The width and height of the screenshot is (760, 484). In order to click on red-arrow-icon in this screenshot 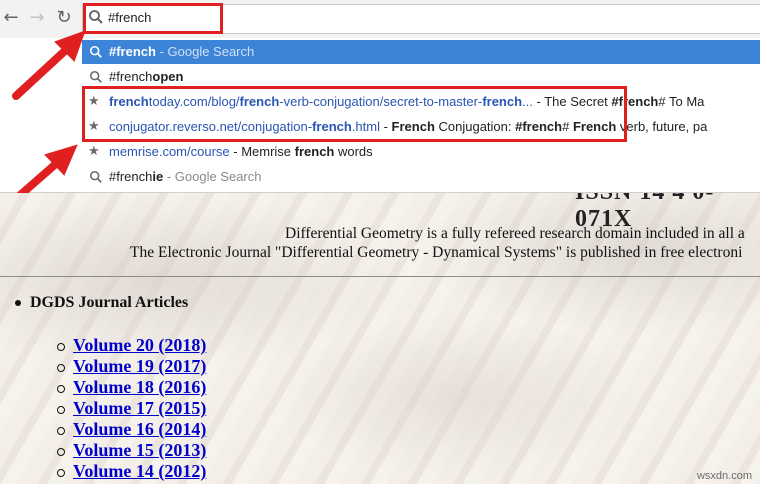, I will do `click(49, 65)`.